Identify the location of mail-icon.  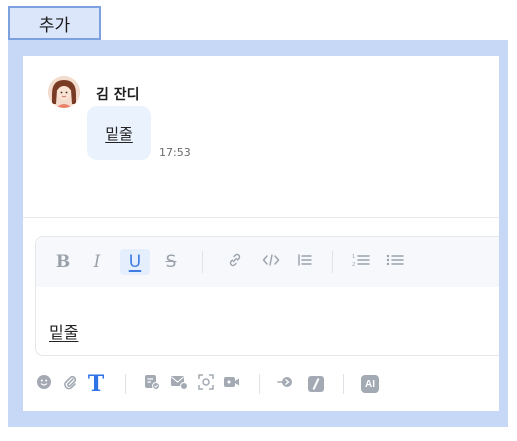
(179, 384).